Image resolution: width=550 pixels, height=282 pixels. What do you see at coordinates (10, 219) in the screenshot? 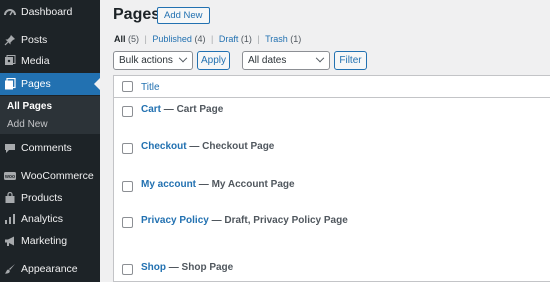
I see `analytics-icon` at bounding box center [10, 219].